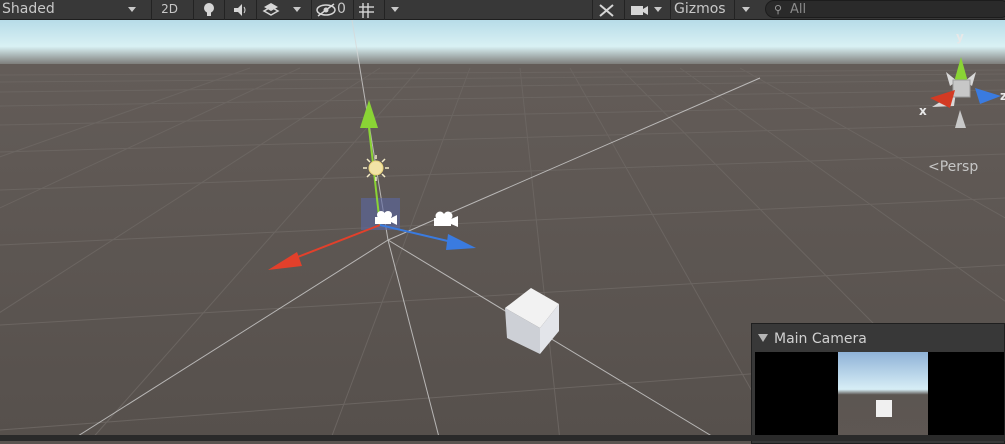  Describe the element at coordinates (960, 37) in the screenshot. I see `orientation-y-label: y` at that location.